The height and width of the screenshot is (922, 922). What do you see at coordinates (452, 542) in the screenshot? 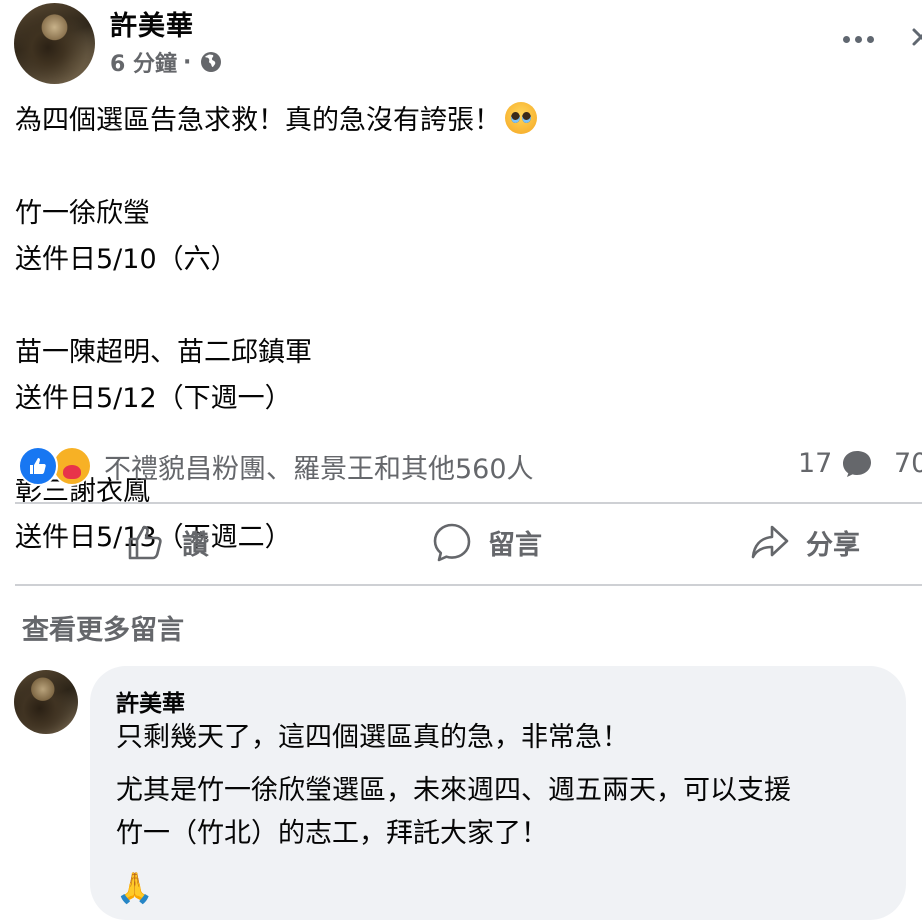
I see `comment-icon` at bounding box center [452, 542].